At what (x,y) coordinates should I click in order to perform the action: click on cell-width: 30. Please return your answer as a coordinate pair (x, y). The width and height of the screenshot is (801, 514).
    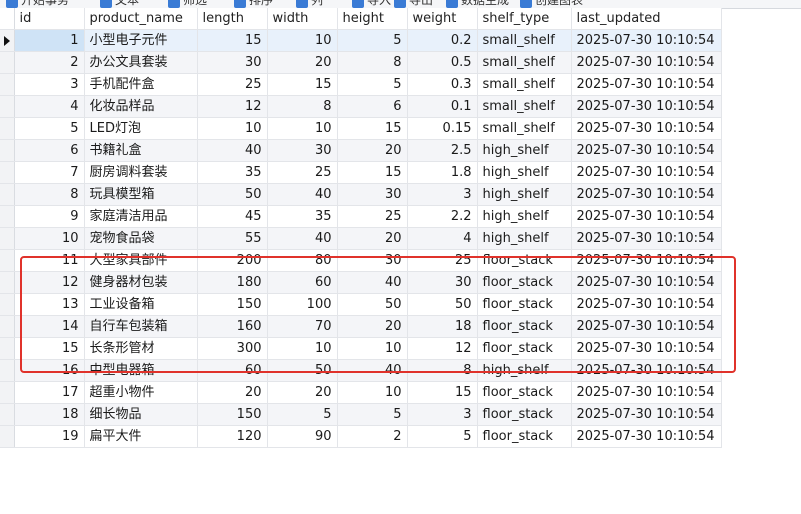
    Looking at the image, I should click on (302, 150).